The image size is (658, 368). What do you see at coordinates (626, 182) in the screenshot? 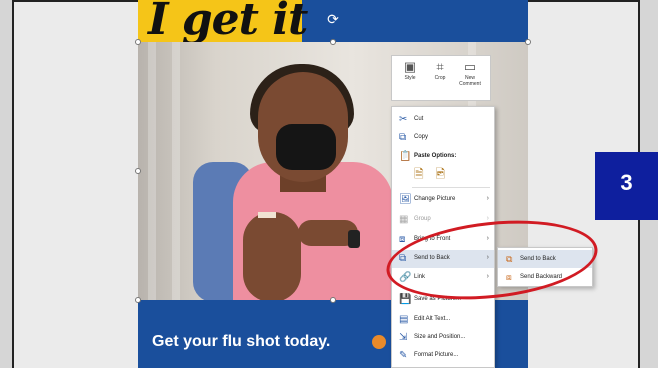
I see `step-number: 3` at bounding box center [626, 182].